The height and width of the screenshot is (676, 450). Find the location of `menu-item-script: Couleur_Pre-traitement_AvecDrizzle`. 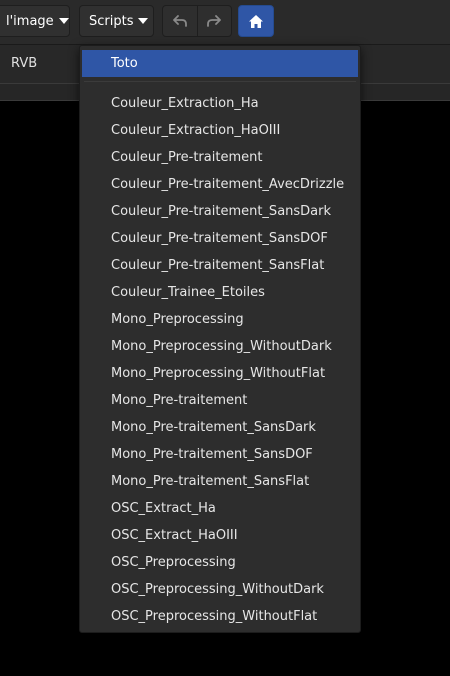

menu-item-script: Couleur_Pre-traitement_AvecDrizzle is located at coordinates (220, 184).